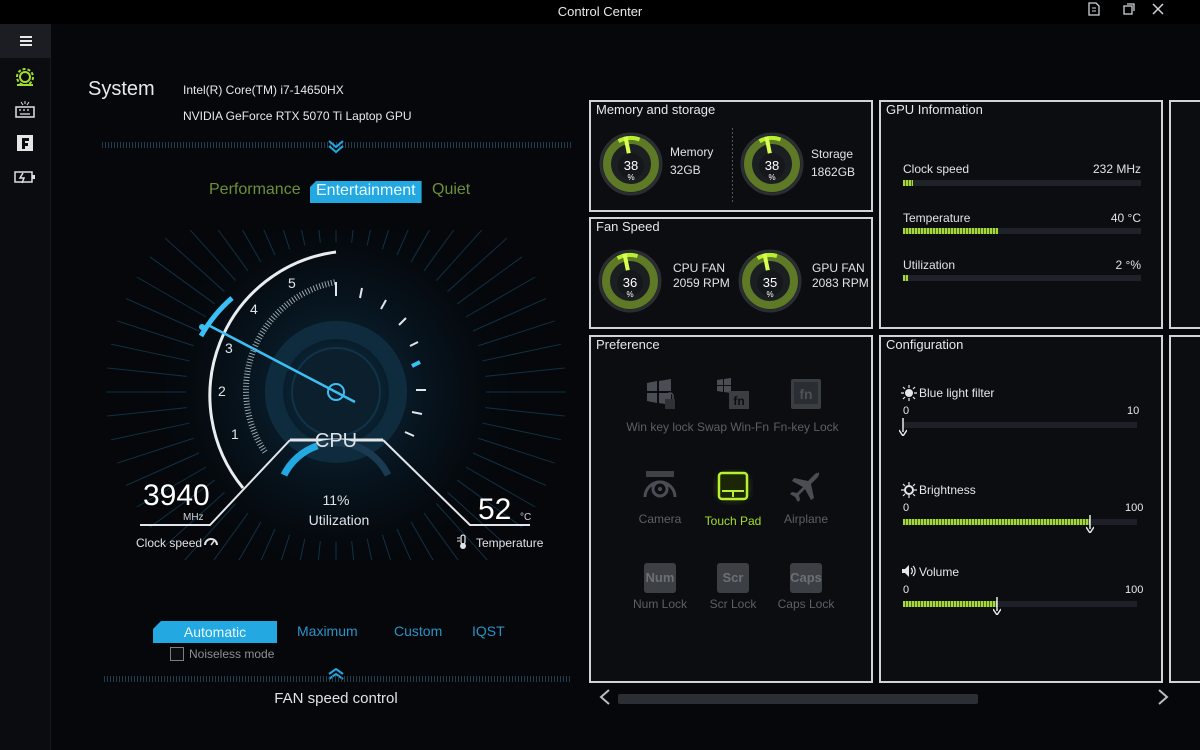  What do you see at coordinates (685, 170) in the screenshot?
I see `memory-value: 32GB` at bounding box center [685, 170].